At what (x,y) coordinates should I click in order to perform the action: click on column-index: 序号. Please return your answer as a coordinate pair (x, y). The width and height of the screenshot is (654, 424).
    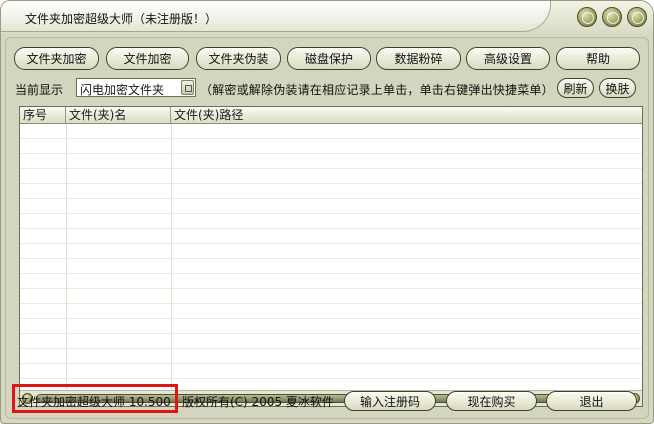
    Looking at the image, I should click on (43, 115).